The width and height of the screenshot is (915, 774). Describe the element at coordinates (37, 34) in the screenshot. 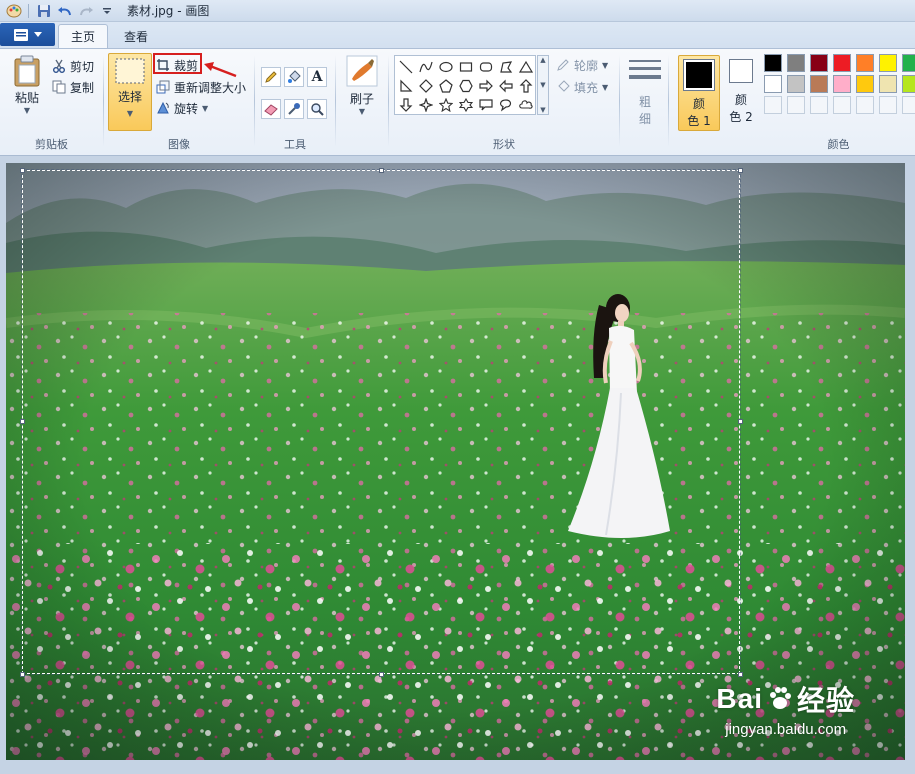

I see `chevron-down-icon` at that location.